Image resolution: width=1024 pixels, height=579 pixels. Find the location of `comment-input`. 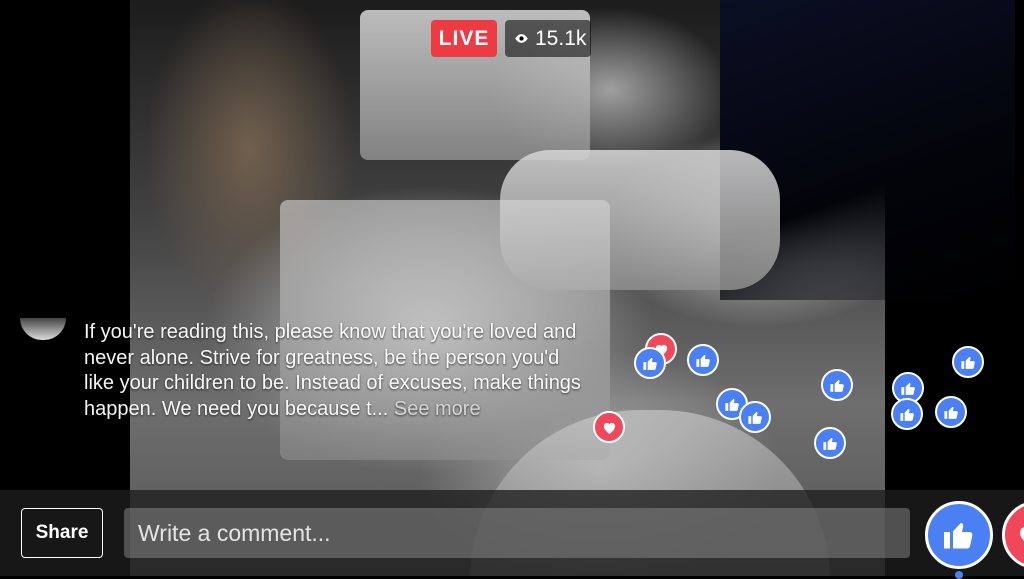

comment-input is located at coordinates (517, 533).